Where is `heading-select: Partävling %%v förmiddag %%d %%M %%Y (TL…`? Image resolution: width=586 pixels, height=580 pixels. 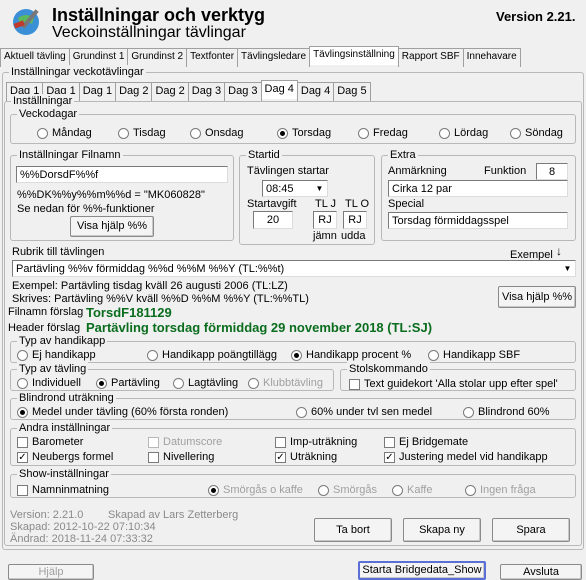 heading-select: Partävling %%v förmiddag %%d %%M %%Y (TL… is located at coordinates (294, 268).